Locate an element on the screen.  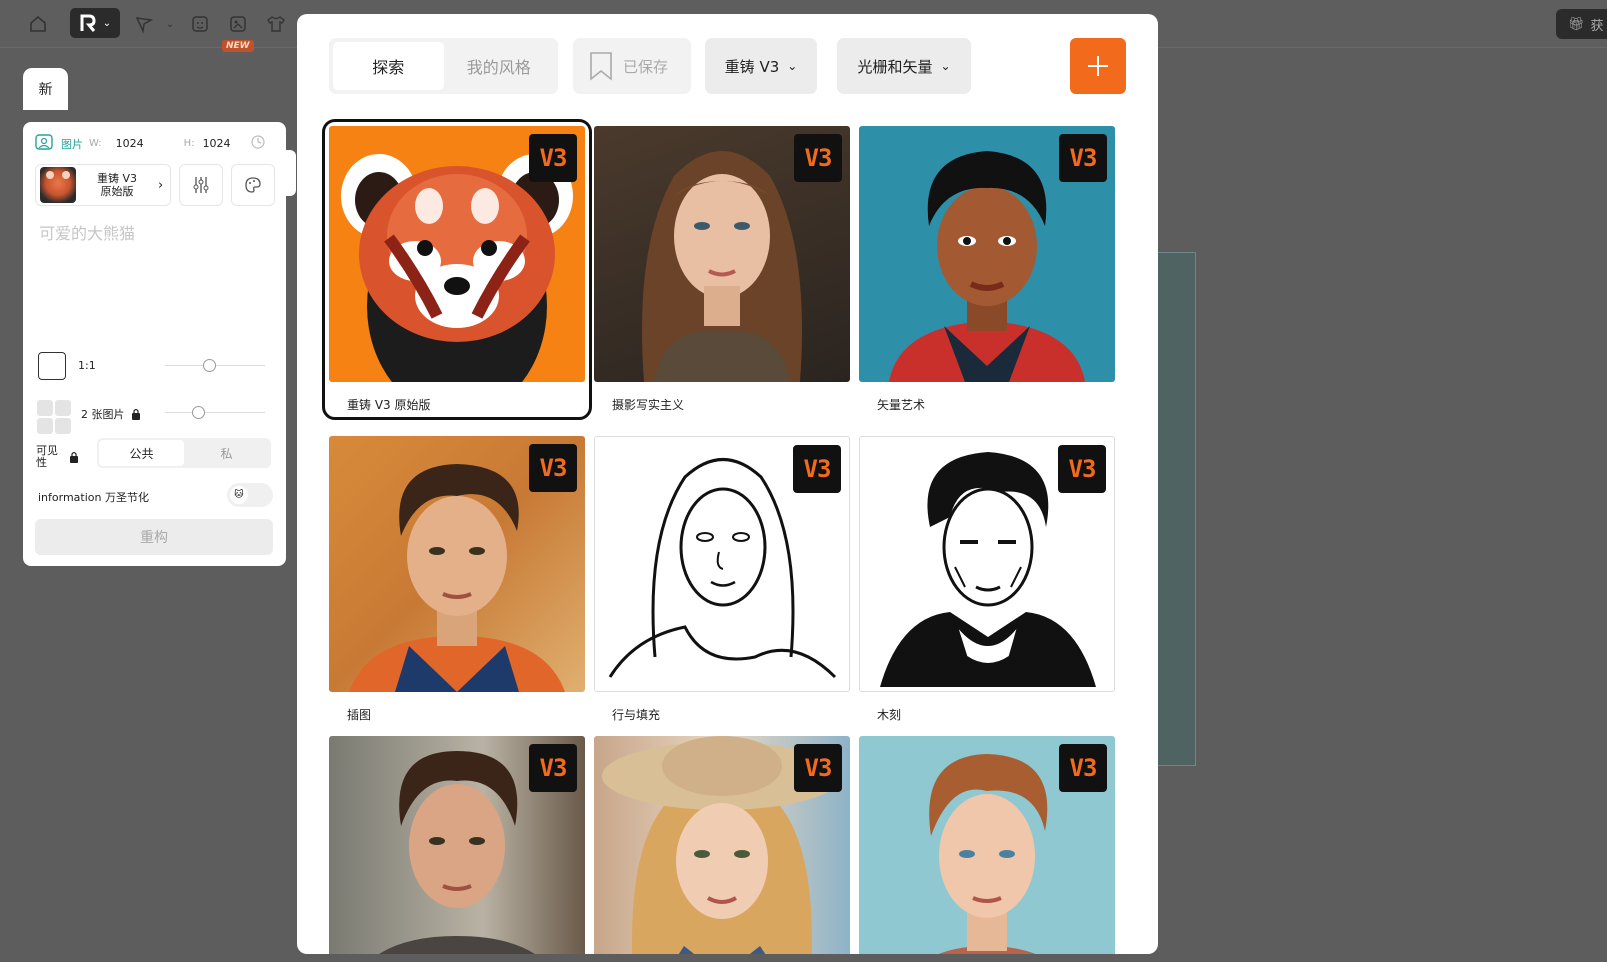
clock-icon is located at coordinates (257, 143).